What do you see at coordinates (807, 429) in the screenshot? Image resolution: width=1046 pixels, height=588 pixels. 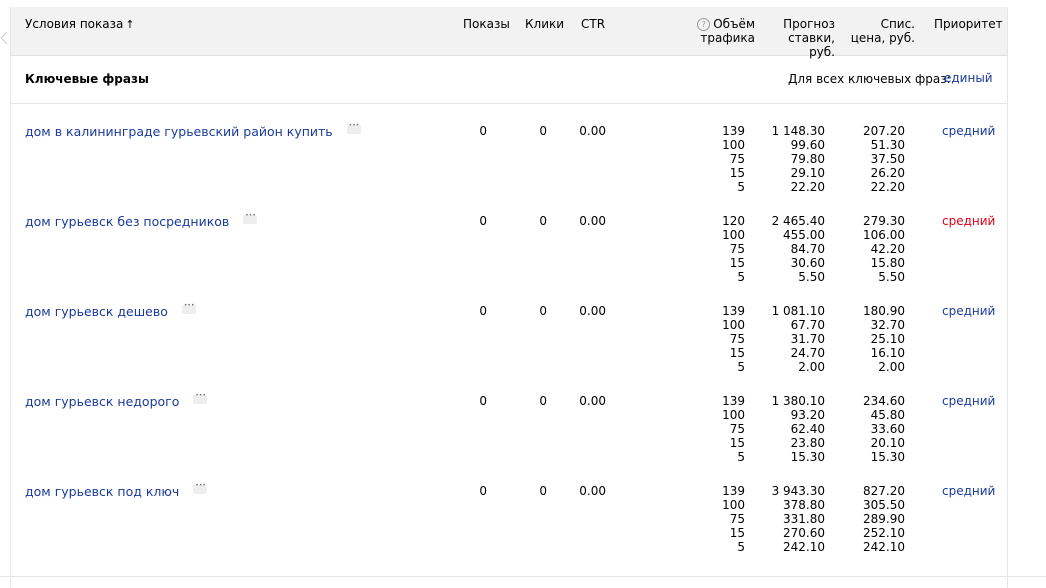 I see `forecast-values-line: 62.40` at bounding box center [807, 429].